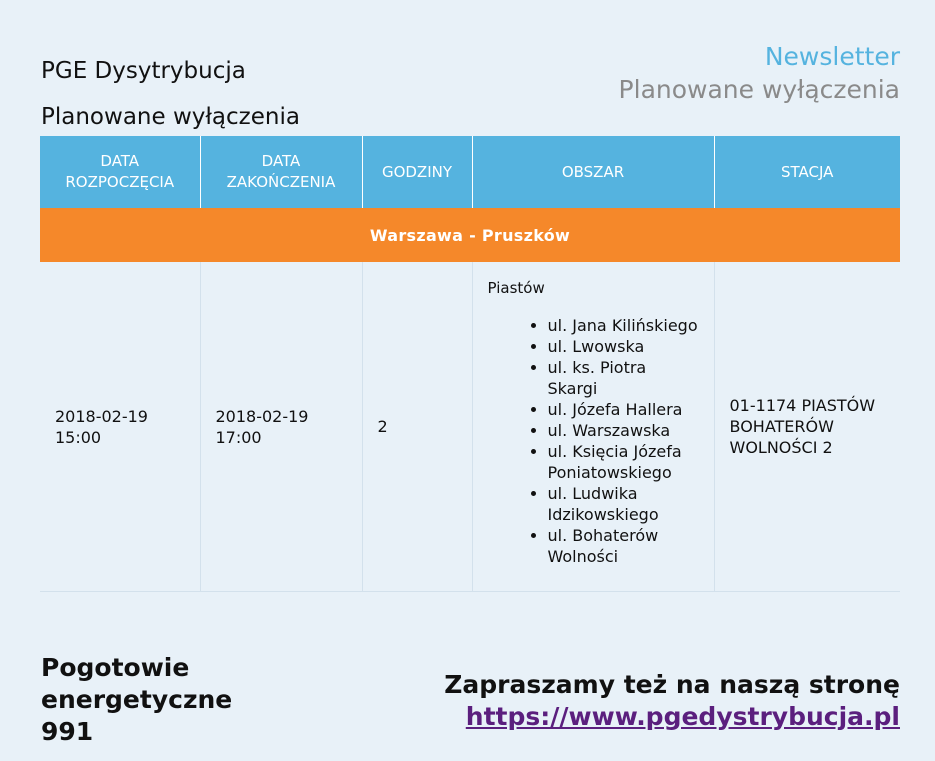  I want to click on start-date-cell: 2018-02-19 15:00, so click(120, 427).